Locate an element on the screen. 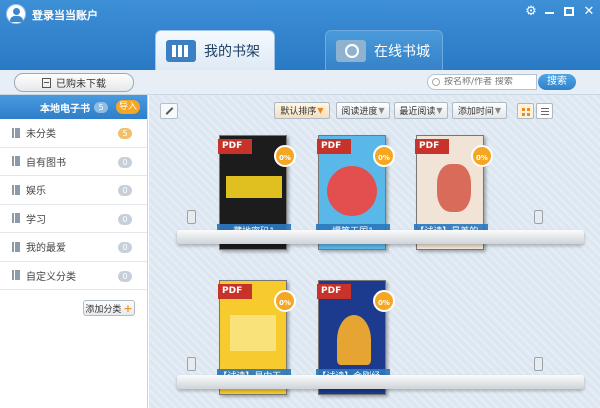 This screenshot has width=600, height=408. sort-label: 阅读进度 is located at coordinates (359, 112).